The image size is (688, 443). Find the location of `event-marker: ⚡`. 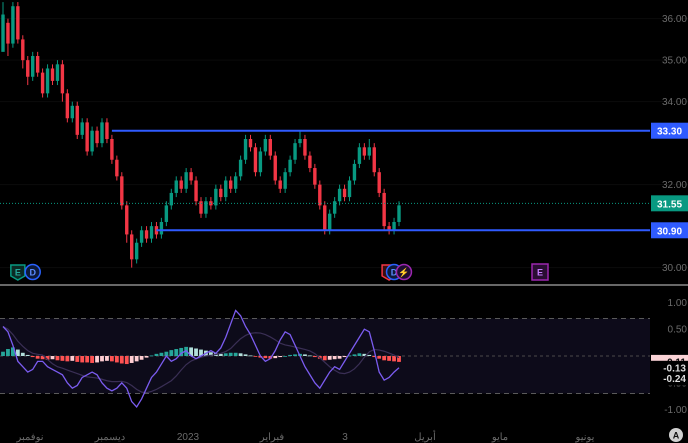

event-marker: ⚡ is located at coordinates (404, 272).